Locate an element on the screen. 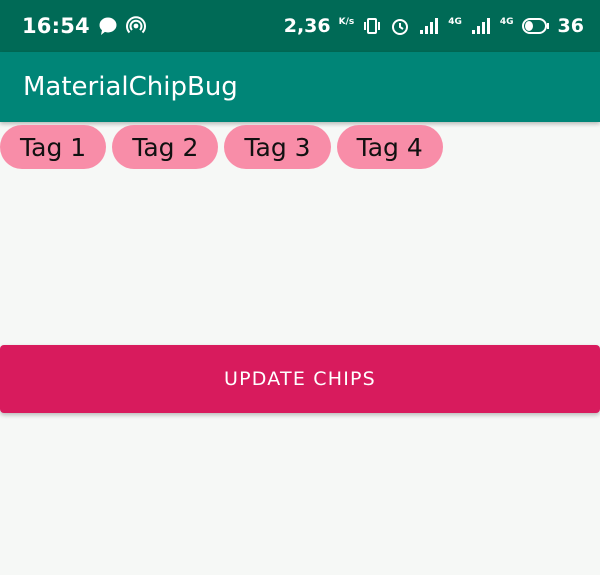 The image size is (600, 575). chip-tag-3: Tag 3 is located at coordinates (277, 147).